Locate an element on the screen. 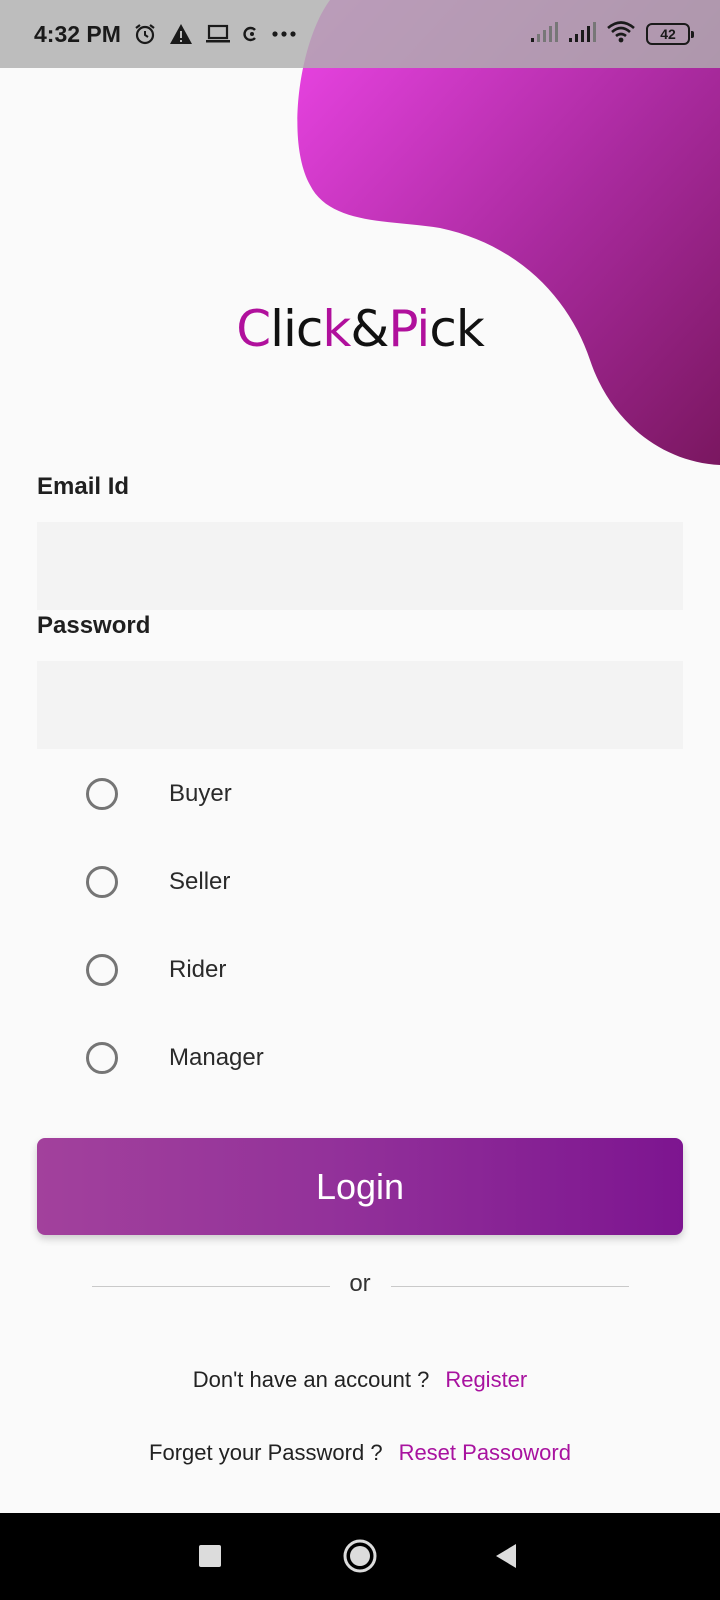  role-option-manager: Manager is located at coordinates (360, 1058).